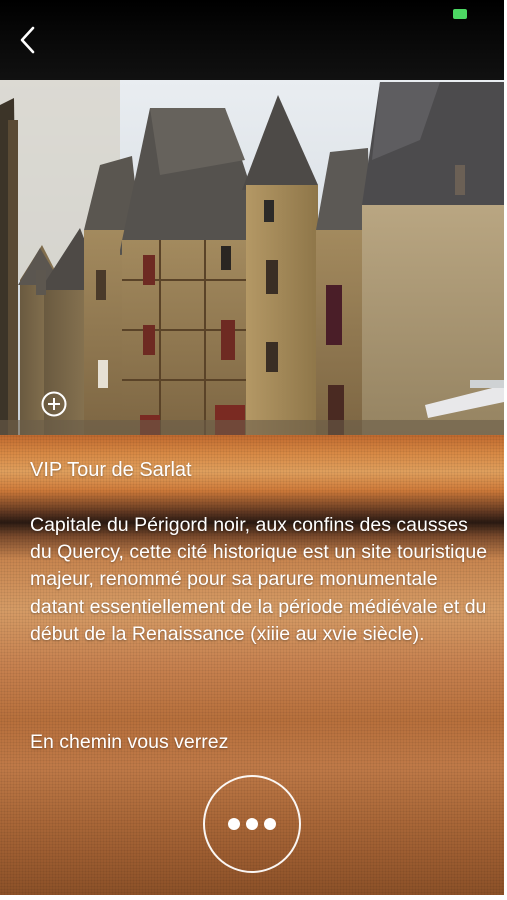 The image size is (507, 900). I want to click on zoom-button, so click(54, 404).